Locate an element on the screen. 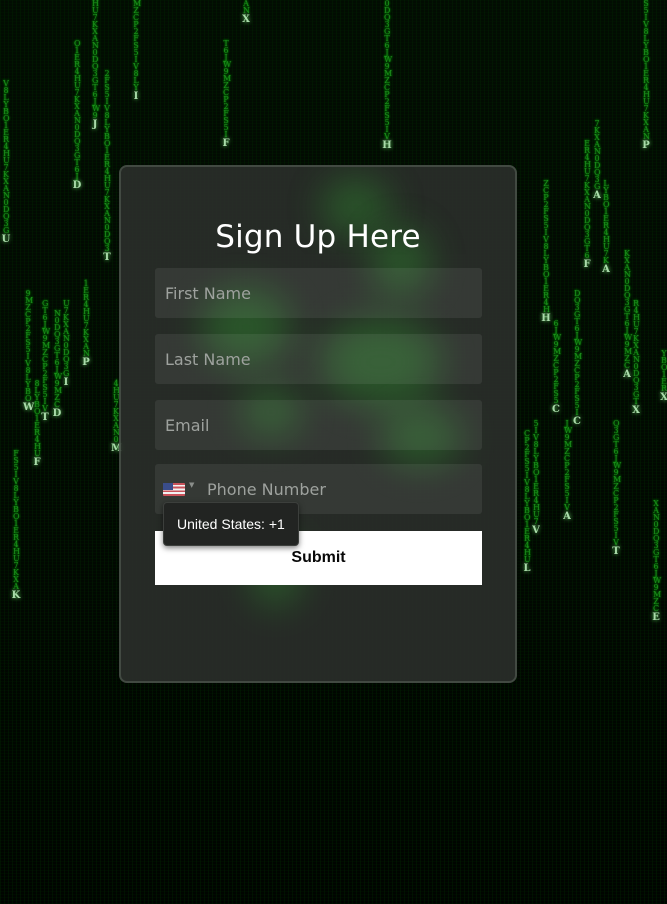  us-flag-icon is located at coordinates (174, 489).